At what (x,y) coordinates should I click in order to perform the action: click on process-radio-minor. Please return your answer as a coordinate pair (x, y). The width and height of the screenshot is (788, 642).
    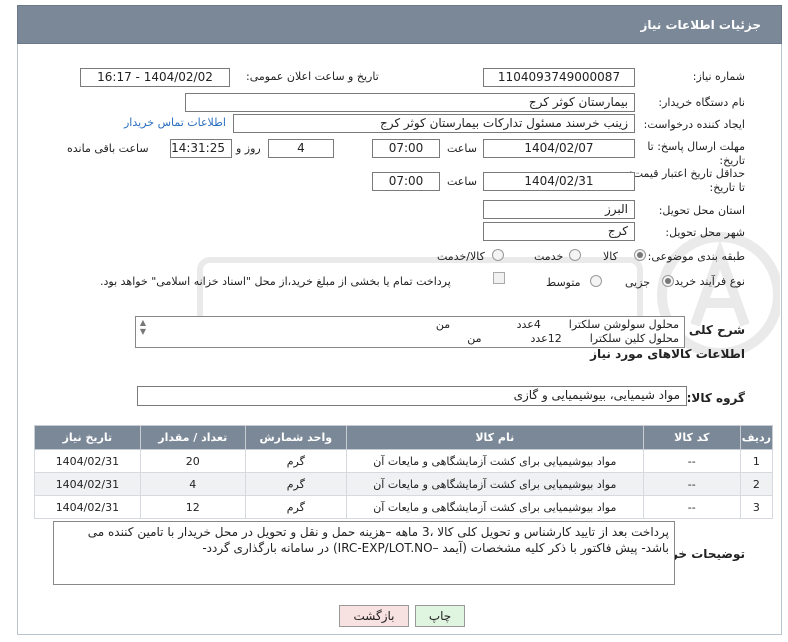
    Looking at the image, I should click on (668, 281).